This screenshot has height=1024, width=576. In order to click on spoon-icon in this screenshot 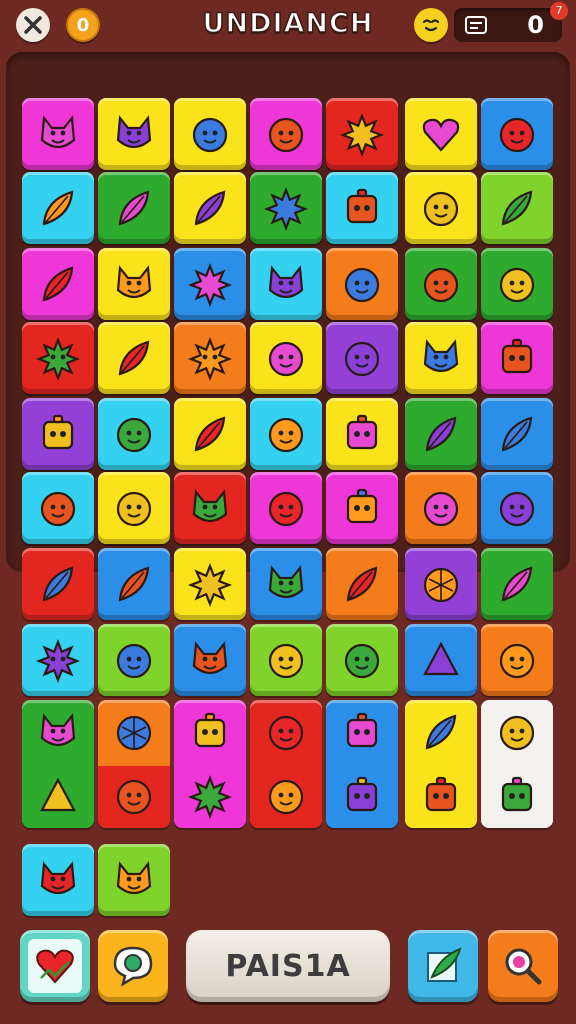, I will do `click(517, 434)`.